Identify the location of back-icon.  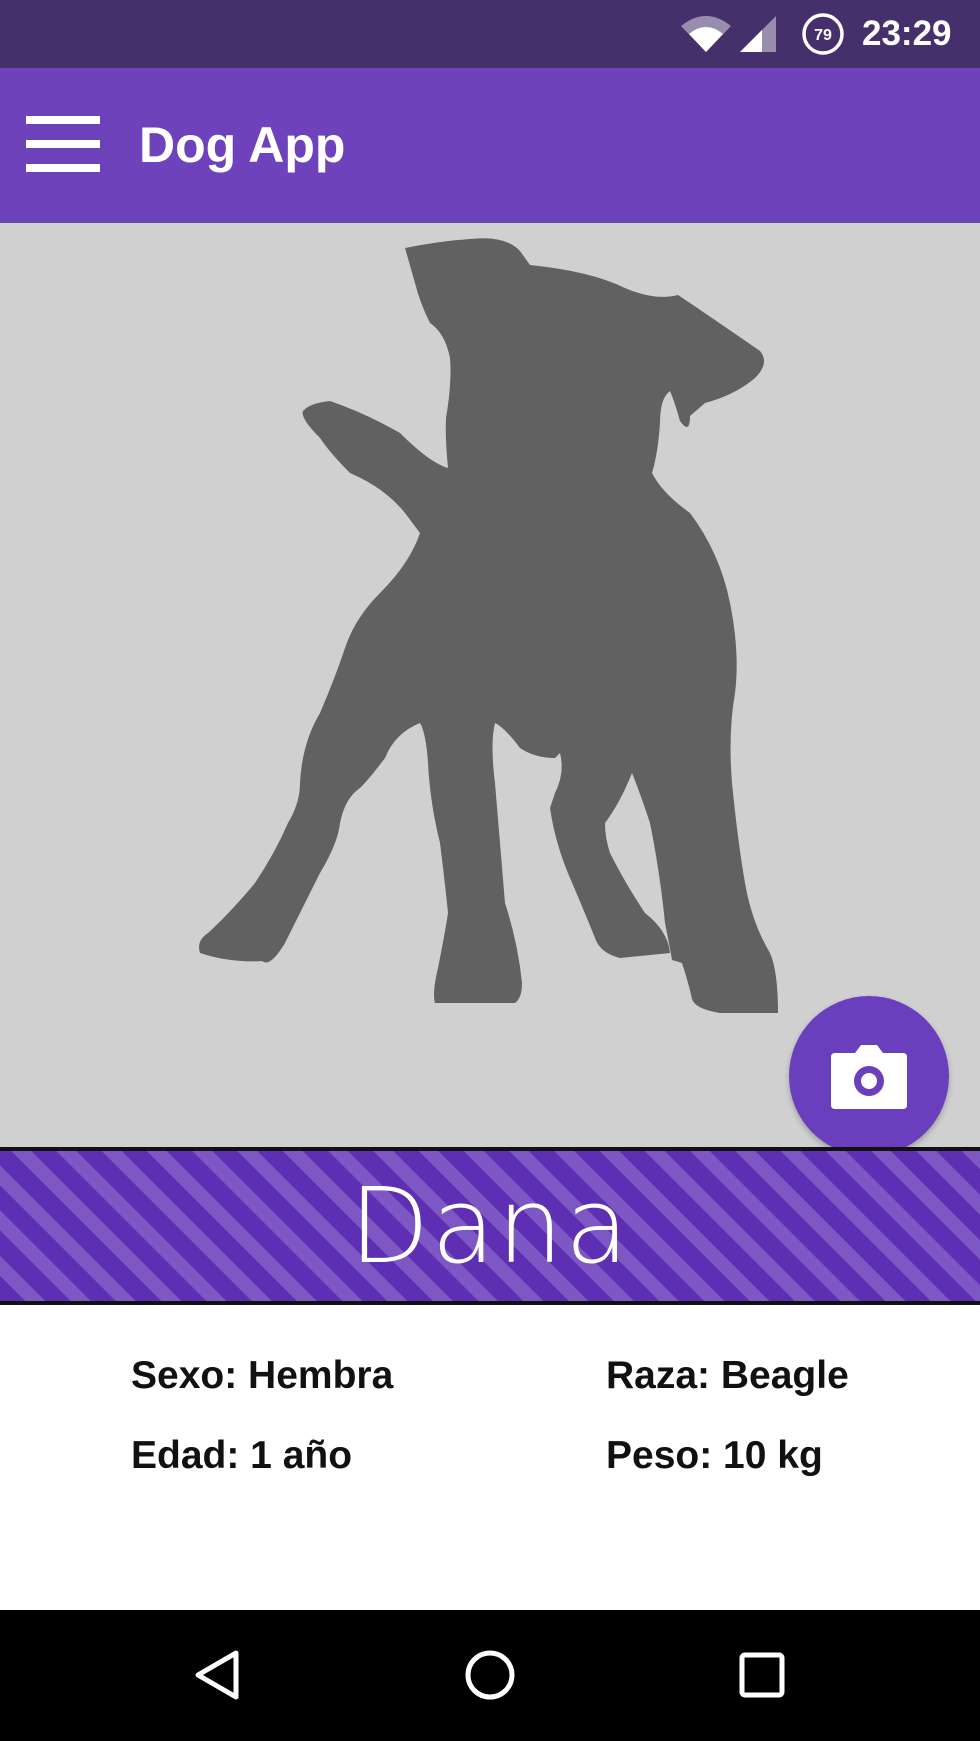
(217, 1675).